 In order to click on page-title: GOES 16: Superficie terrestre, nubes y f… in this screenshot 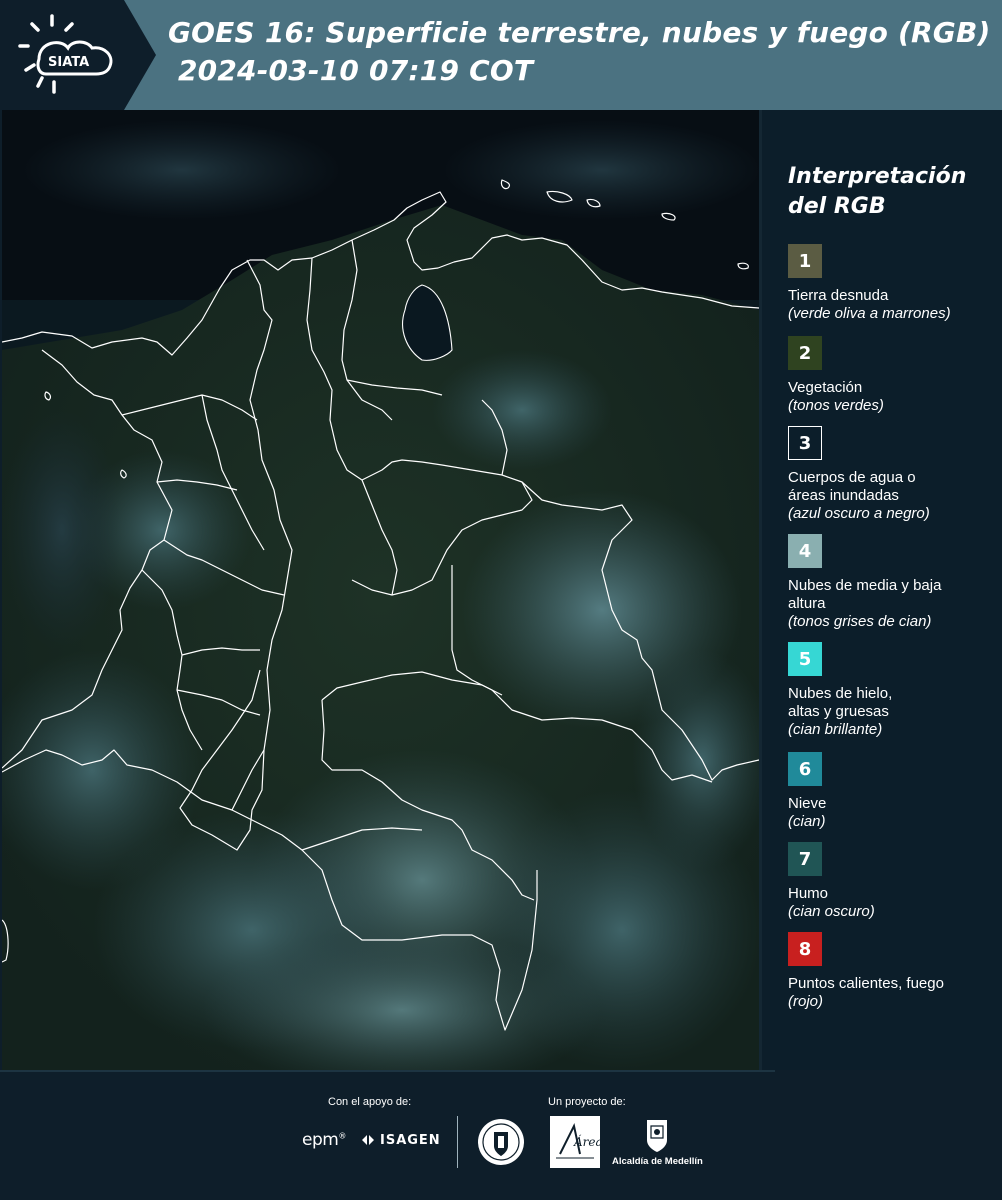, I will do `click(583, 52)`.